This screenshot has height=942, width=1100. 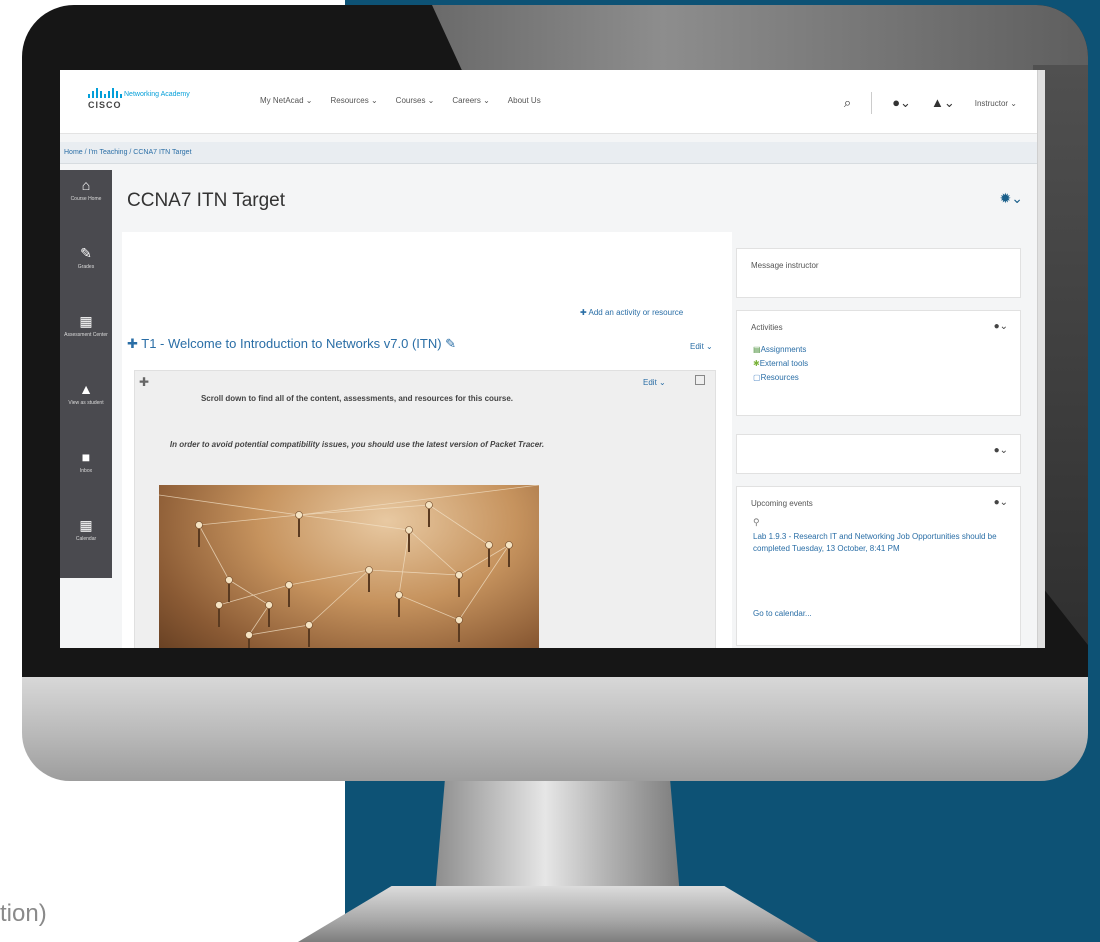 What do you see at coordinates (1041, 359) in the screenshot?
I see `page-scrollbar` at bounding box center [1041, 359].